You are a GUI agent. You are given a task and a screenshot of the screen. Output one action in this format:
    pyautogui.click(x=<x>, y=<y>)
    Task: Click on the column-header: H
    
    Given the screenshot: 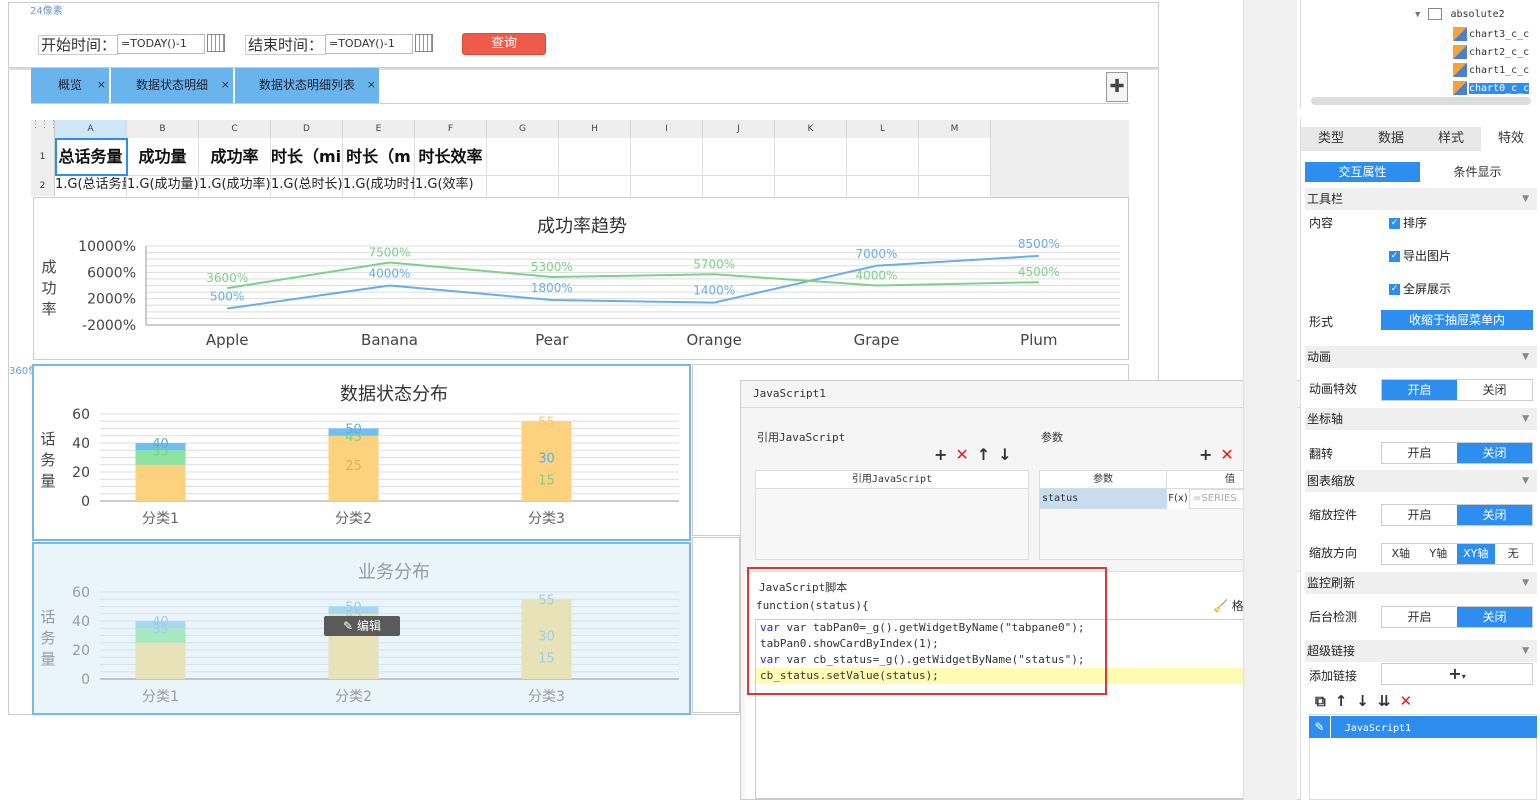 What is the action you would take?
    pyautogui.click(x=595, y=129)
    